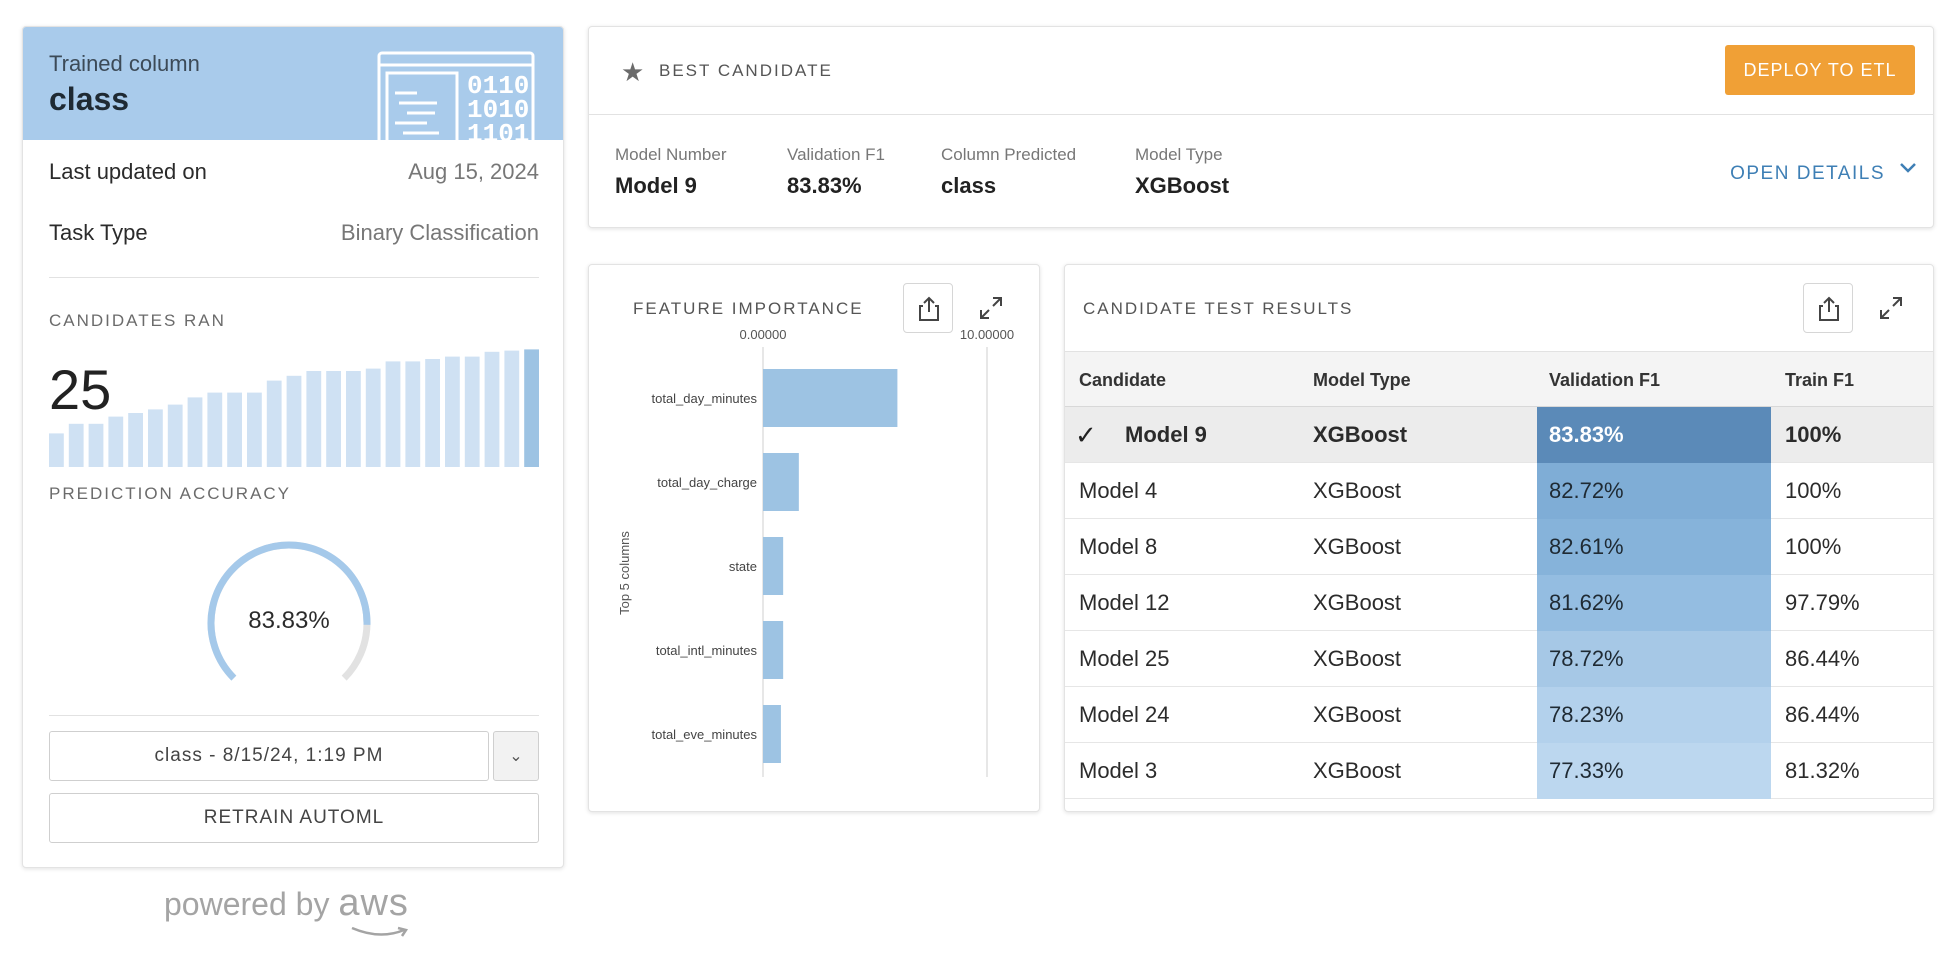  Describe the element at coordinates (1807, 174) in the screenshot. I see `open-details-link: OPEN DETAILS` at that location.